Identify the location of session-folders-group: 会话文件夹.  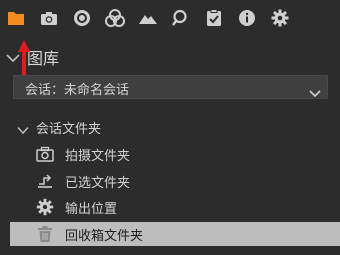
(170, 127).